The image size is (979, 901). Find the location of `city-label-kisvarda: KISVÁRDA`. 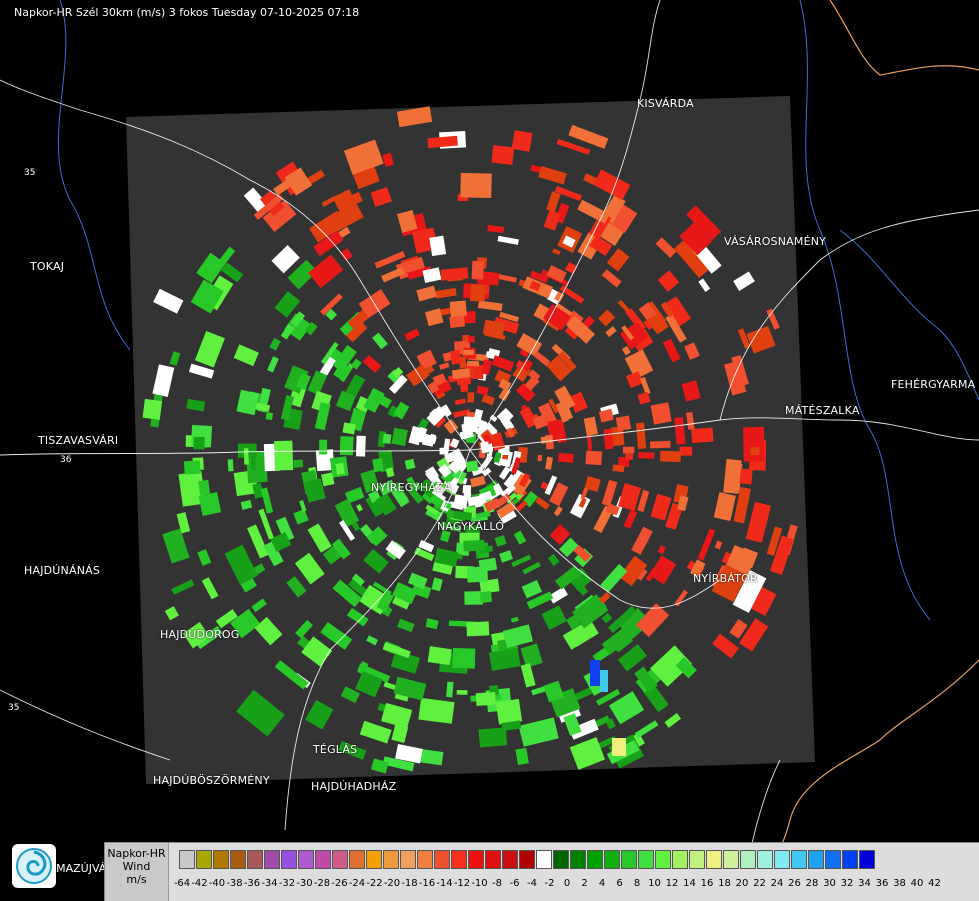

city-label-kisvarda: KISVÁRDA is located at coordinates (665, 103).